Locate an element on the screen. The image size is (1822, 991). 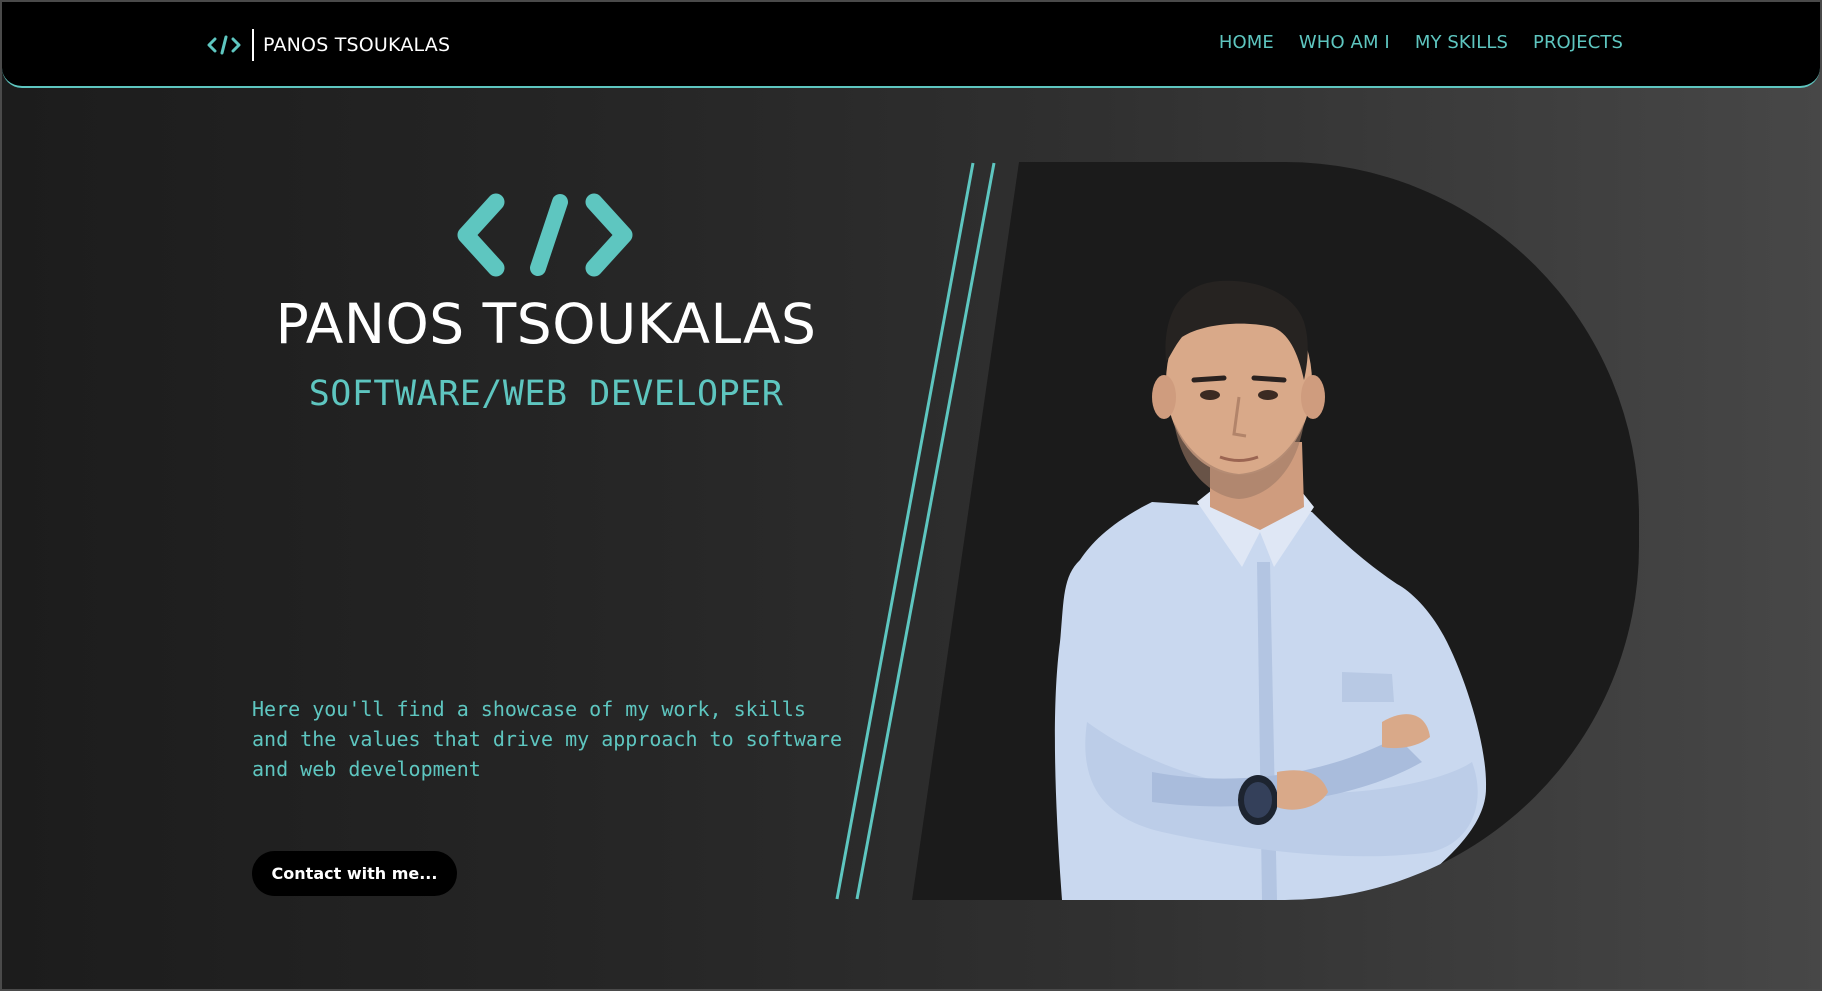
nav-home: HOME is located at coordinates (1246, 42).